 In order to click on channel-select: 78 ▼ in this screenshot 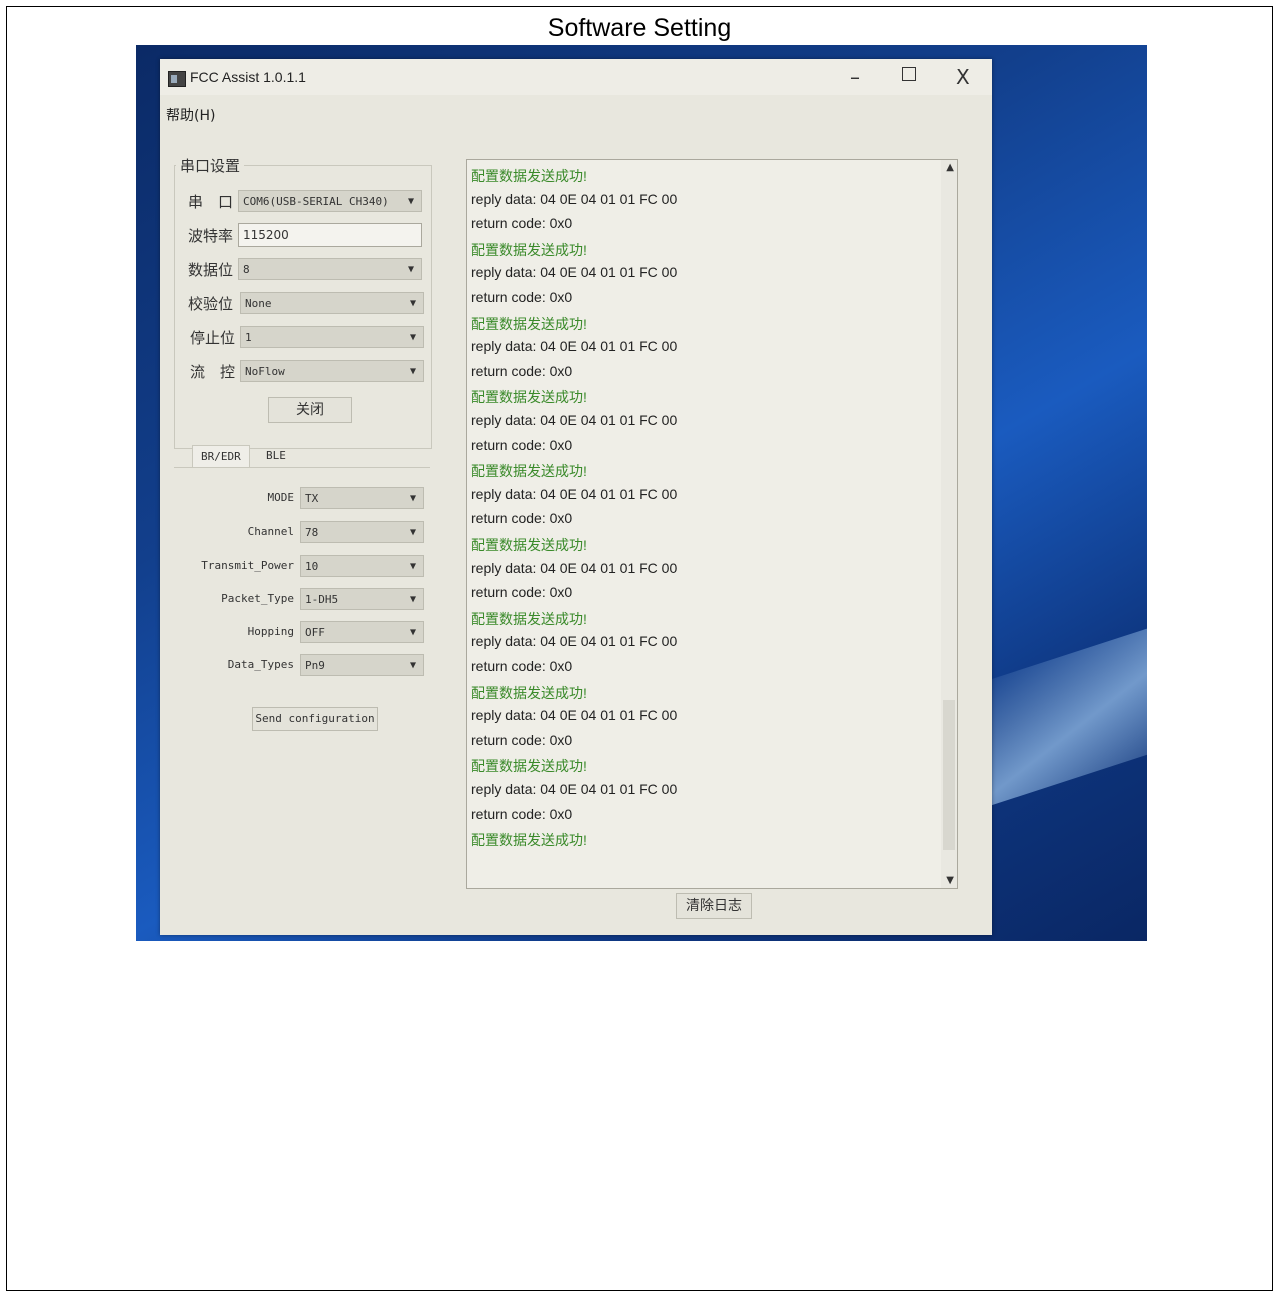, I will do `click(362, 532)`.